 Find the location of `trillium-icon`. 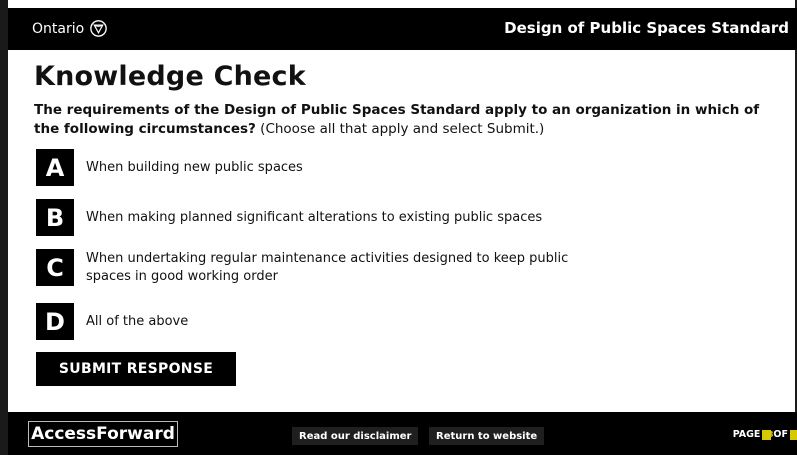

trillium-icon is located at coordinates (99, 28).